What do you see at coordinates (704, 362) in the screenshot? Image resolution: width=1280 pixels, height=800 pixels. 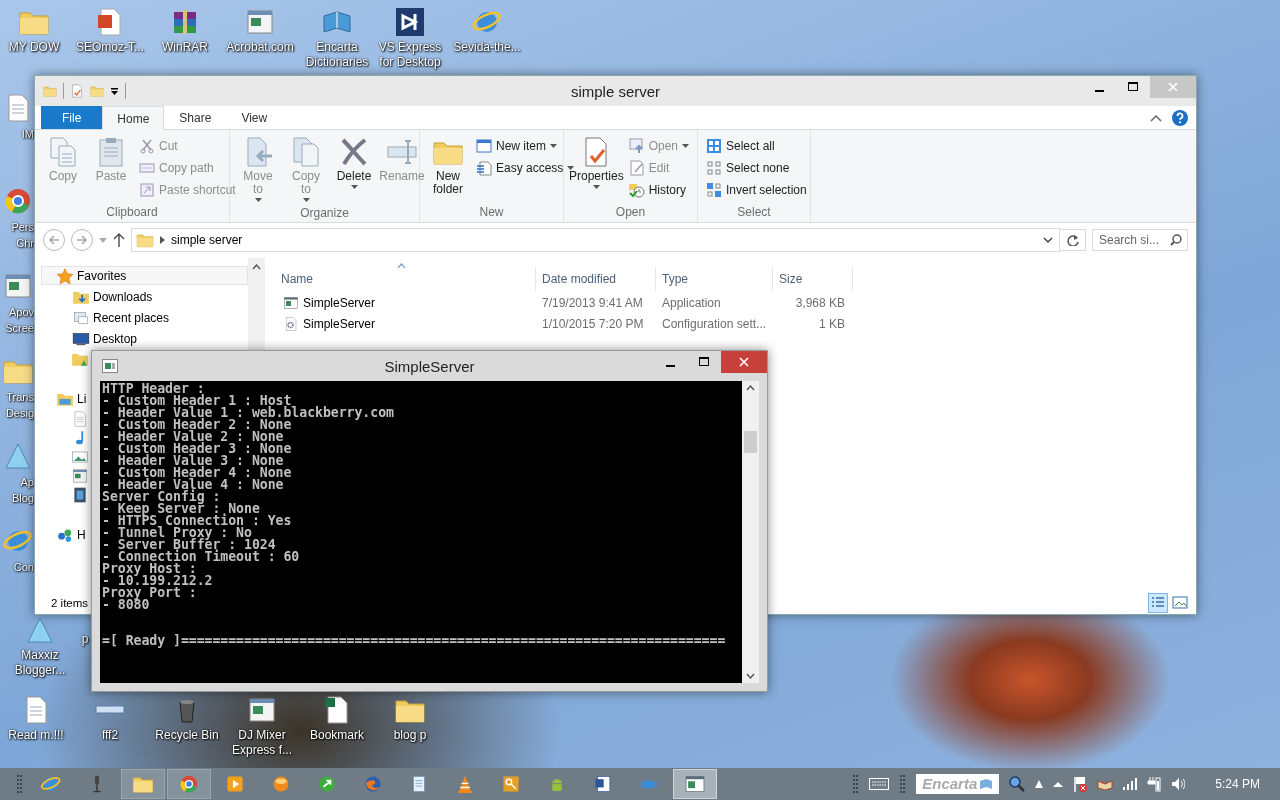 I see `maximize-icon` at bounding box center [704, 362].